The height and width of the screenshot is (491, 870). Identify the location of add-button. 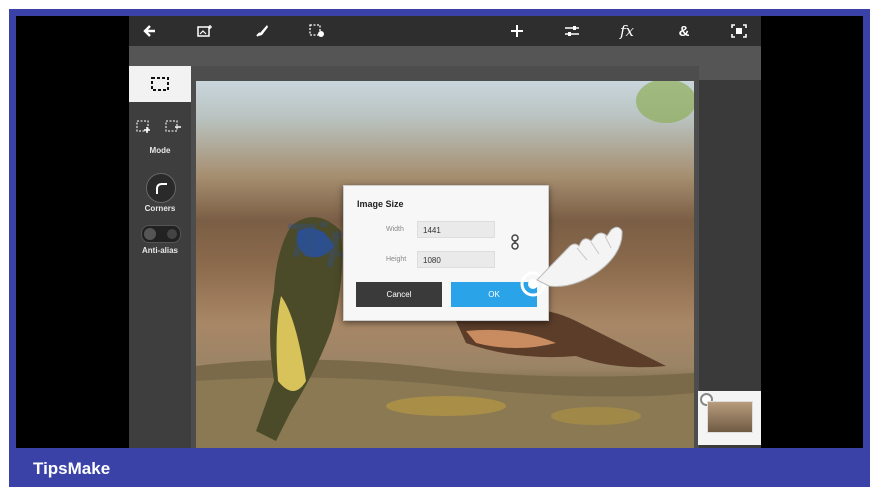
(517, 31).